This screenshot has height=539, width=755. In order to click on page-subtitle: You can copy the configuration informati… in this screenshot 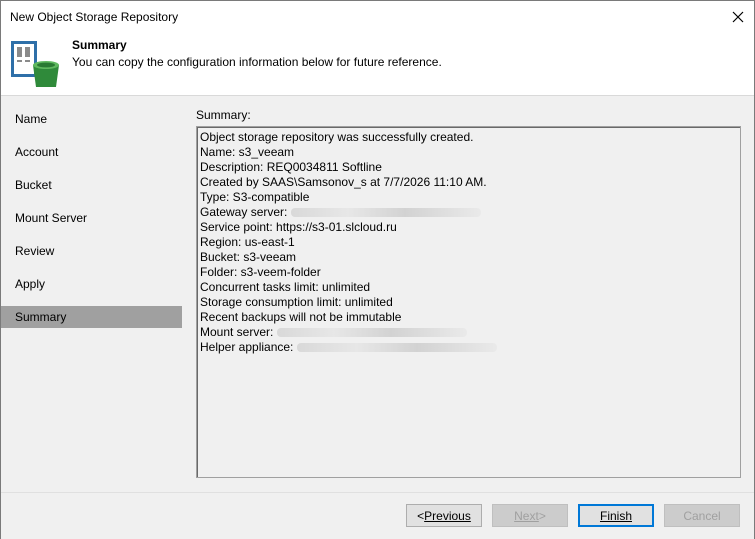, I will do `click(257, 62)`.